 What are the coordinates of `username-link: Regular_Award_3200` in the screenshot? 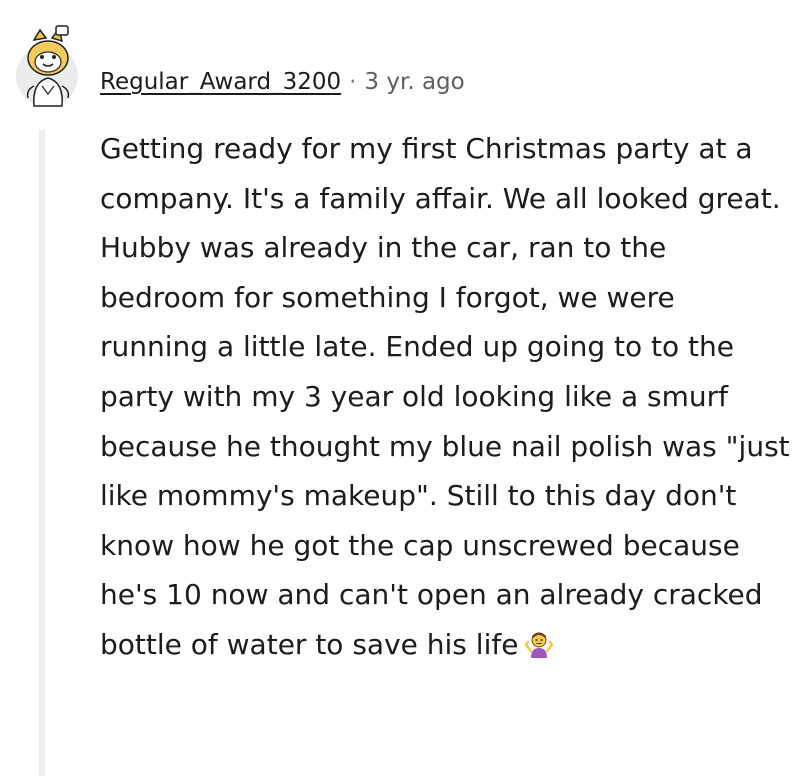 It's located at (220, 82).